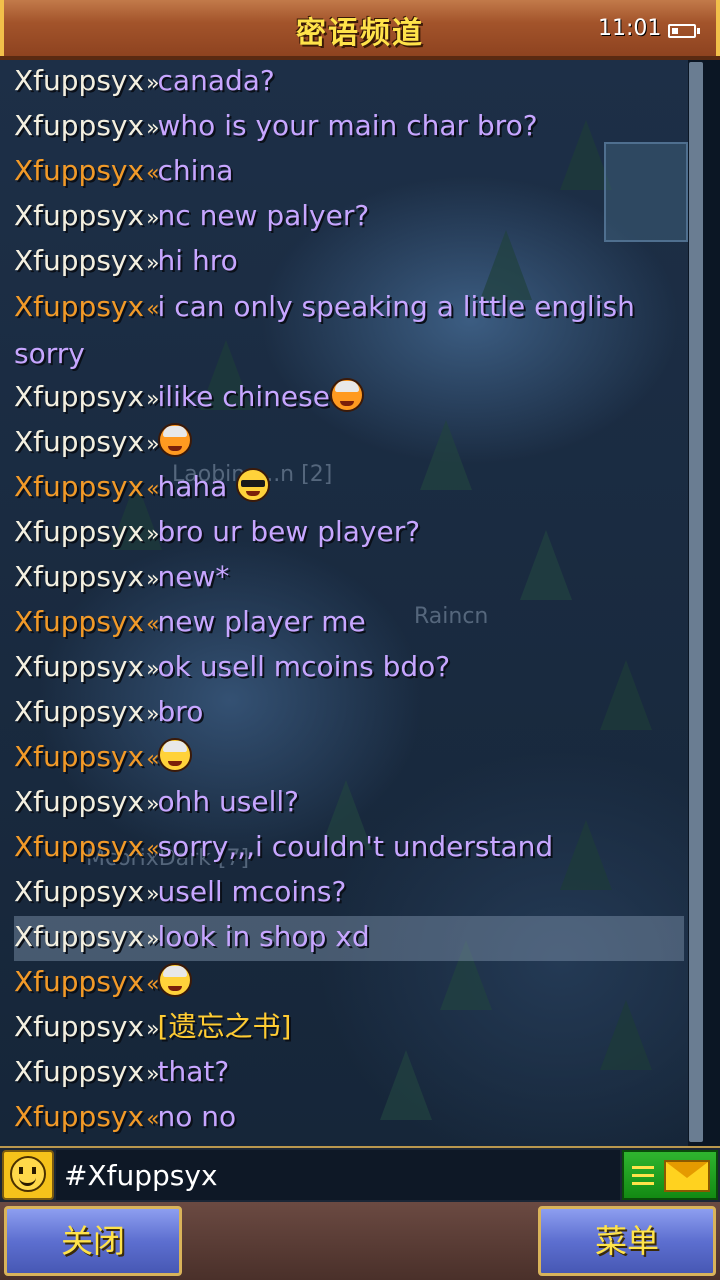  Describe the element at coordinates (718, 28) in the screenshot. I see `header-border-right` at that location.